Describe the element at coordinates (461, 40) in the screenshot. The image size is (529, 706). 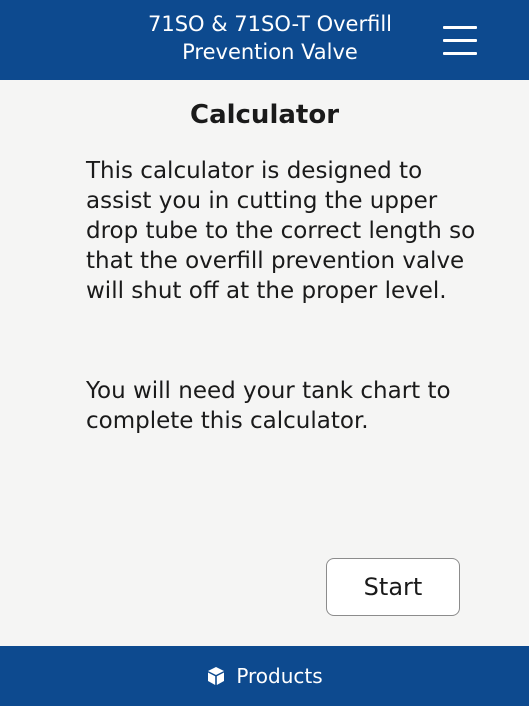
I see `hamburger-menu-icon` at that location.